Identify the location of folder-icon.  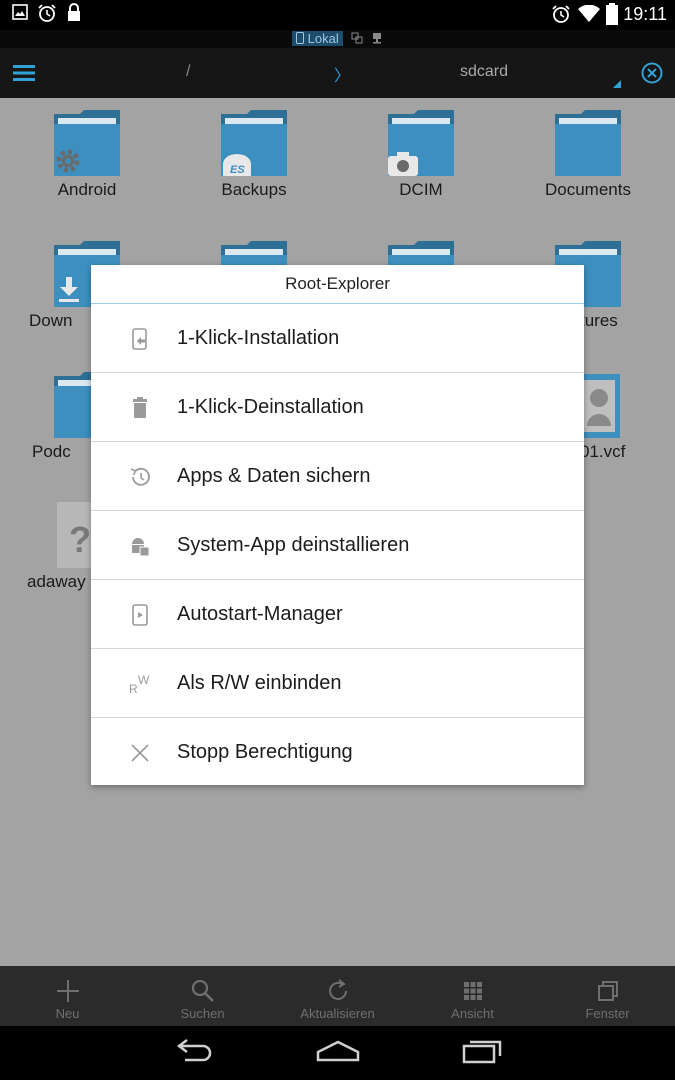
(588, 143).